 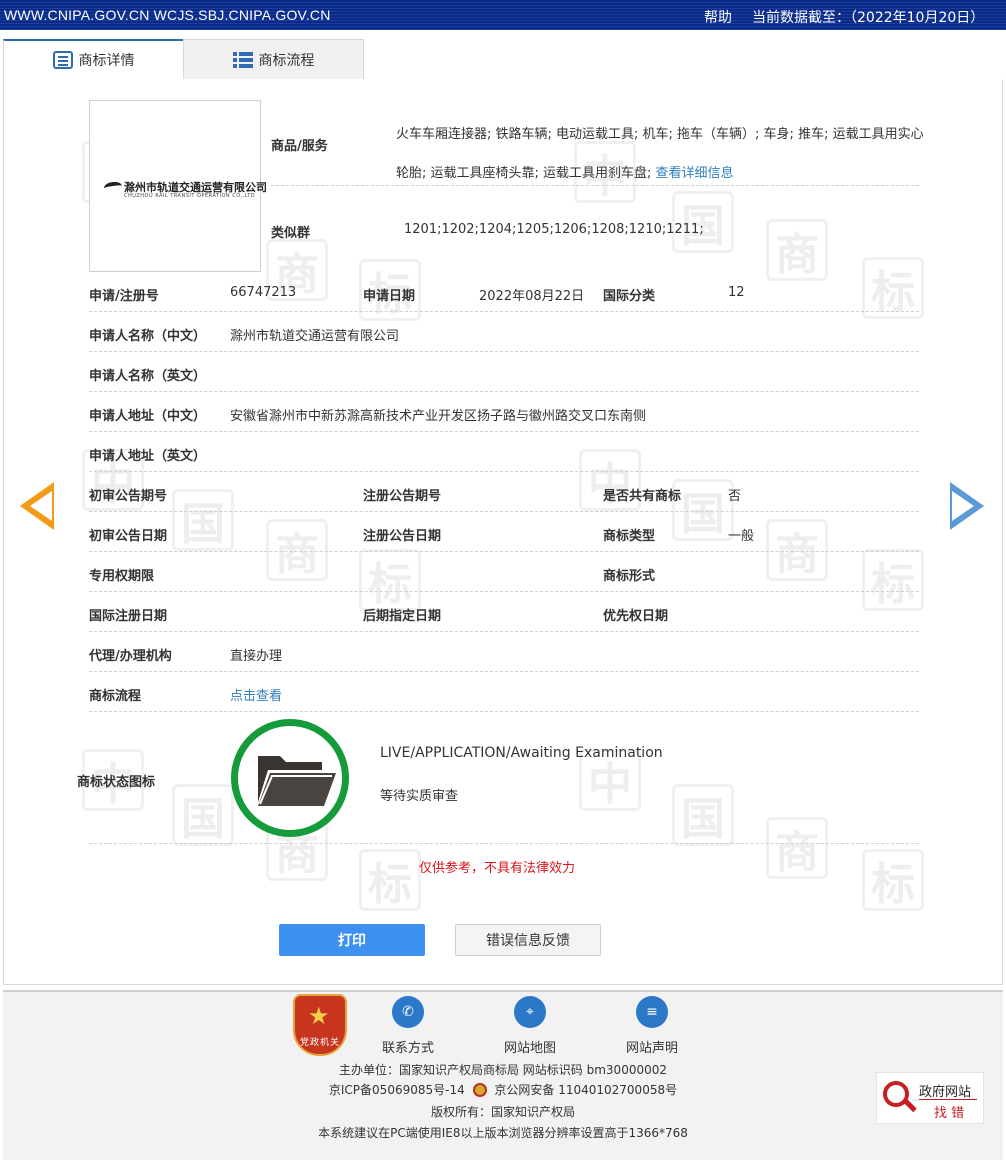 I want to click on gov-site-error-report: 政府网站 找 错, so click(x=930, y=1098).